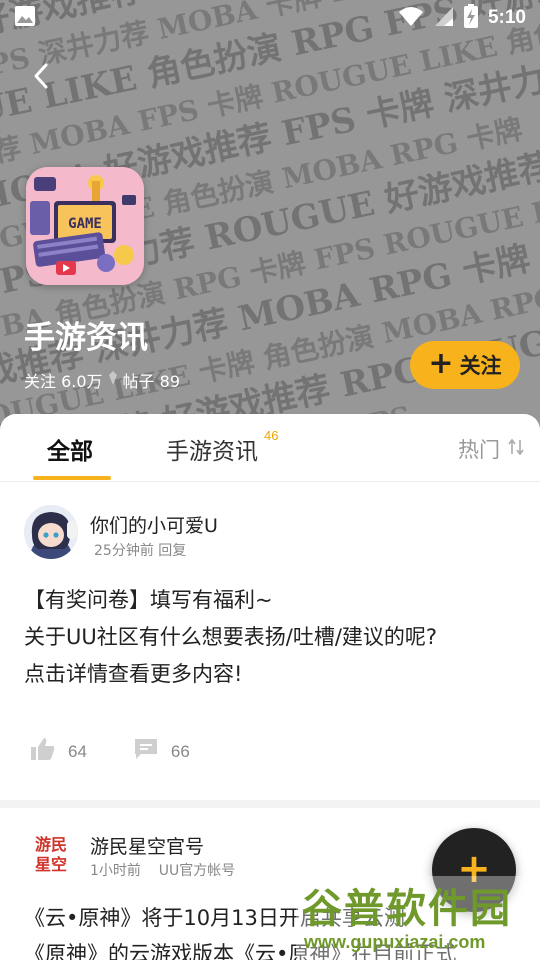 This screenshot has width=540, height=960. What do you see at coordinates (25, 18) in the screenshot?
I see `gallery-notification-icon` at bounding box center [25, 18].